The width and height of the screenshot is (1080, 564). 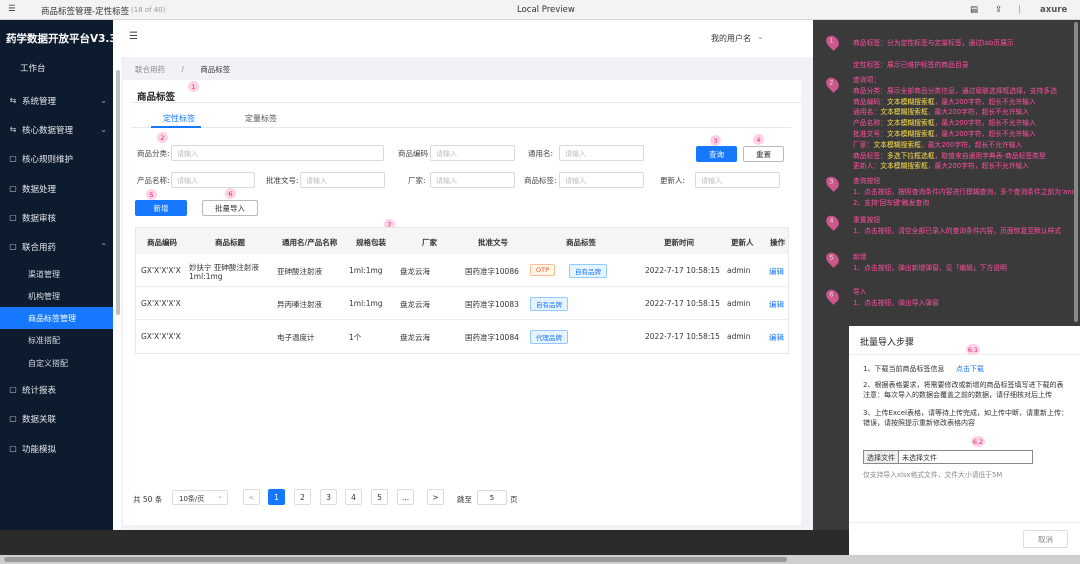 I want to click on annotation-pin: 6, so click(x=230, y=193).